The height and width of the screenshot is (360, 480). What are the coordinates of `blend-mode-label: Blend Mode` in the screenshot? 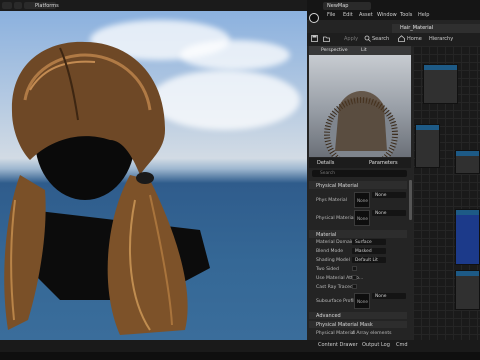 It's located at (330, 251).